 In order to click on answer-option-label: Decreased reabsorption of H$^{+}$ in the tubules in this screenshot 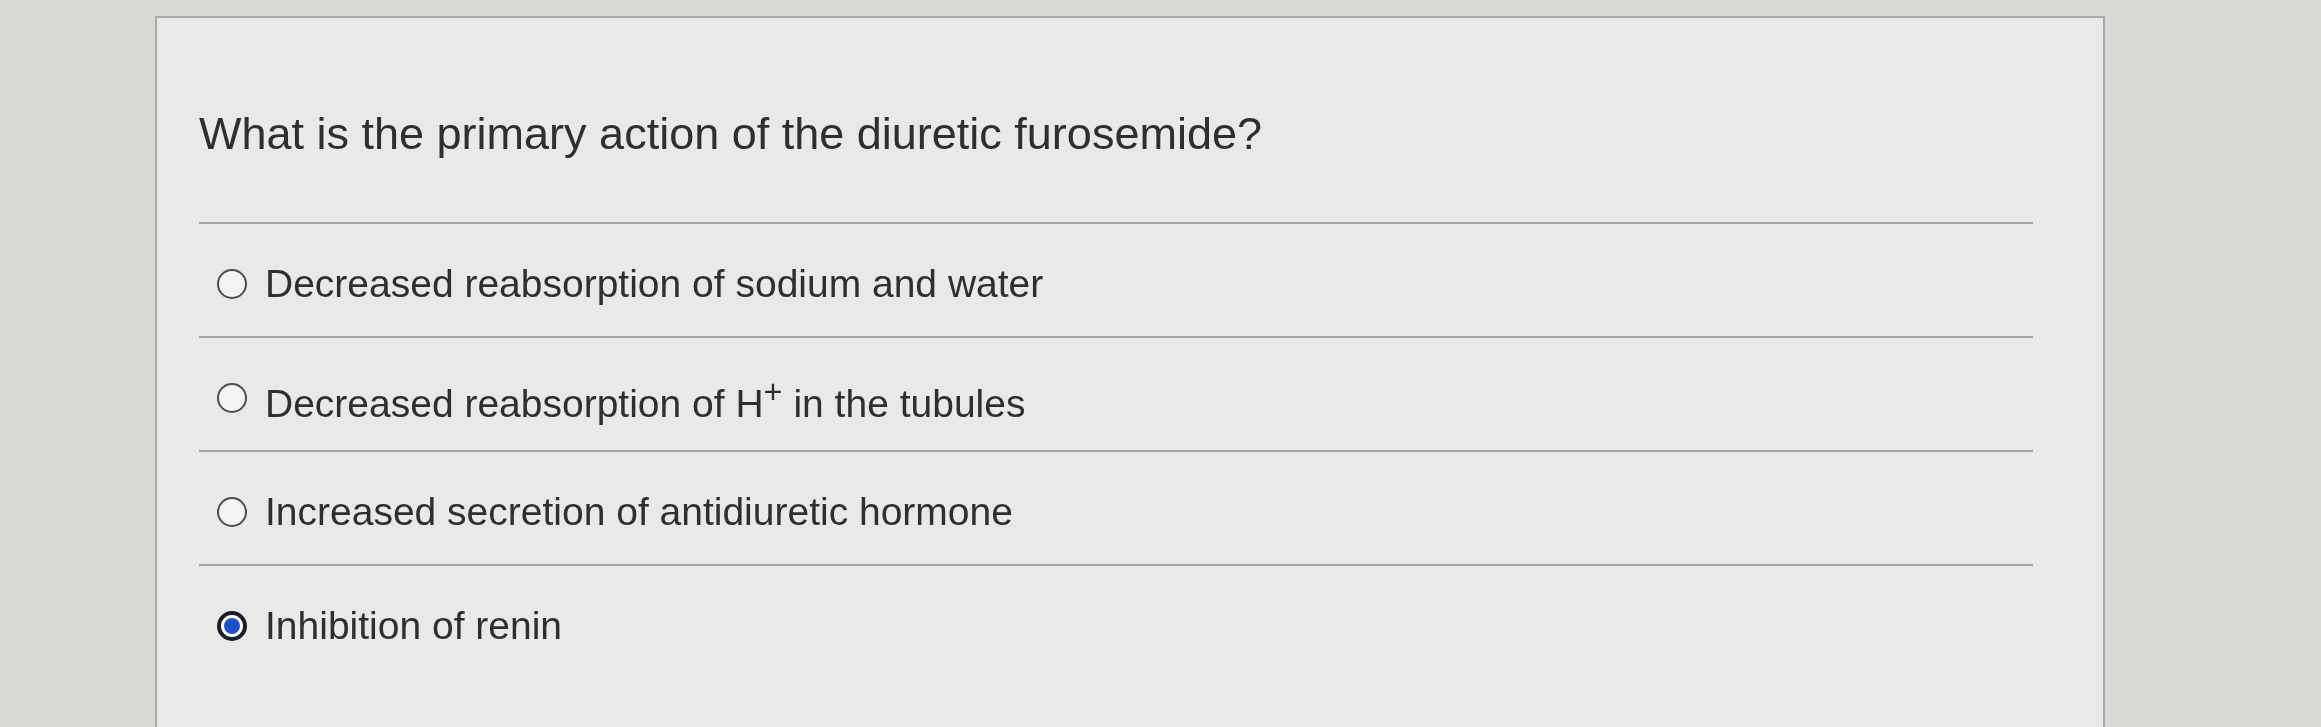, I will do `click(645, 398)`.